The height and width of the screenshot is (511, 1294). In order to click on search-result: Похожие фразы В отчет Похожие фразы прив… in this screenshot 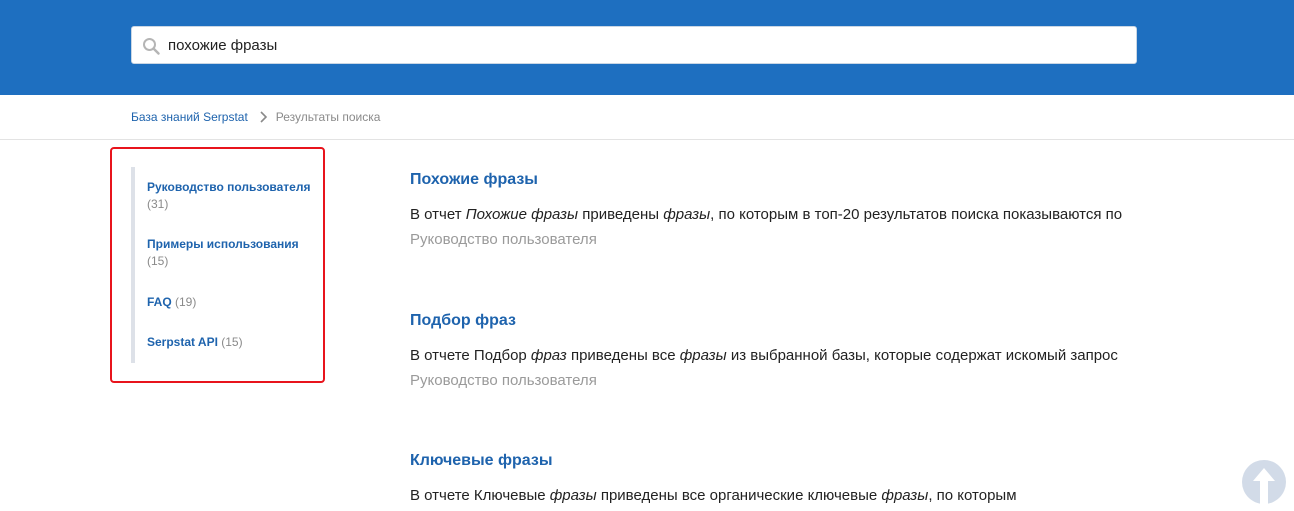, I will do `click(780, 210)`.